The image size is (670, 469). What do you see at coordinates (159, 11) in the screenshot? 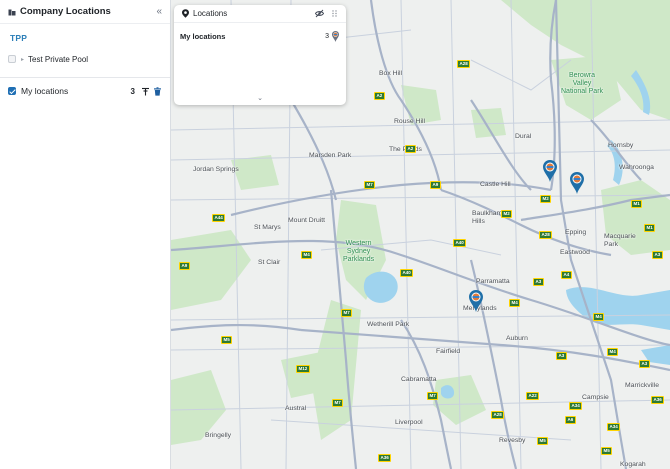
I see `collapse-sidebar-icon: «` at bounding box center [159, 11].